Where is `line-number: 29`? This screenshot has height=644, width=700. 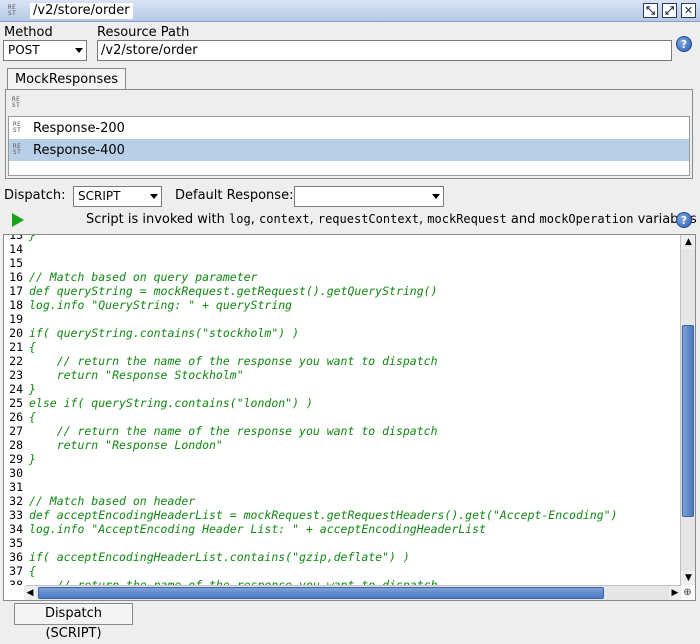
line-number: 29 is located at coordinates (16, 459).